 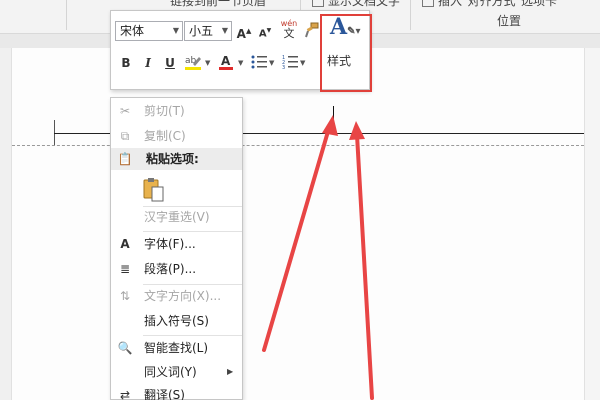 I want to click on annotation-arrows, so click(x=318, y=257).